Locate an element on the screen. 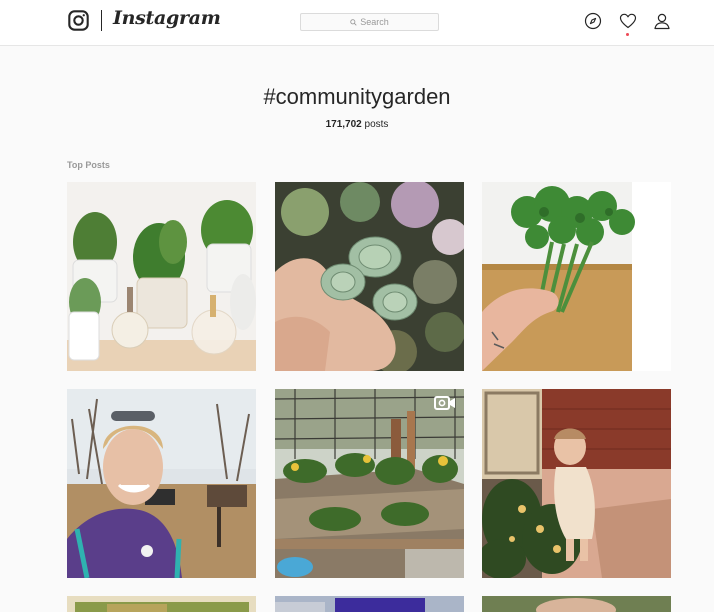 Image resolution: width=714 pixels, height=612 pixels. post-count-number: 171,702 is located at coordinates (343, 124).